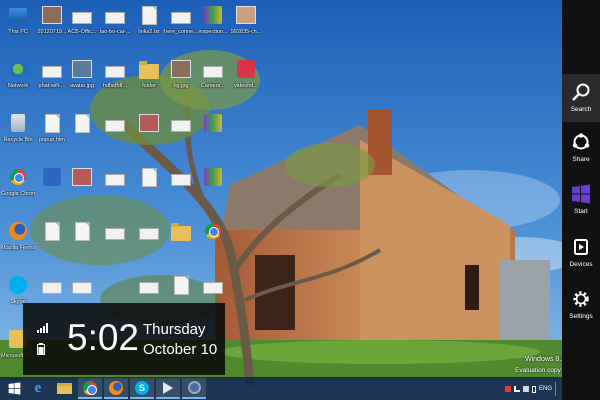  I want to click on charm-share: Share, so click(581, 148).